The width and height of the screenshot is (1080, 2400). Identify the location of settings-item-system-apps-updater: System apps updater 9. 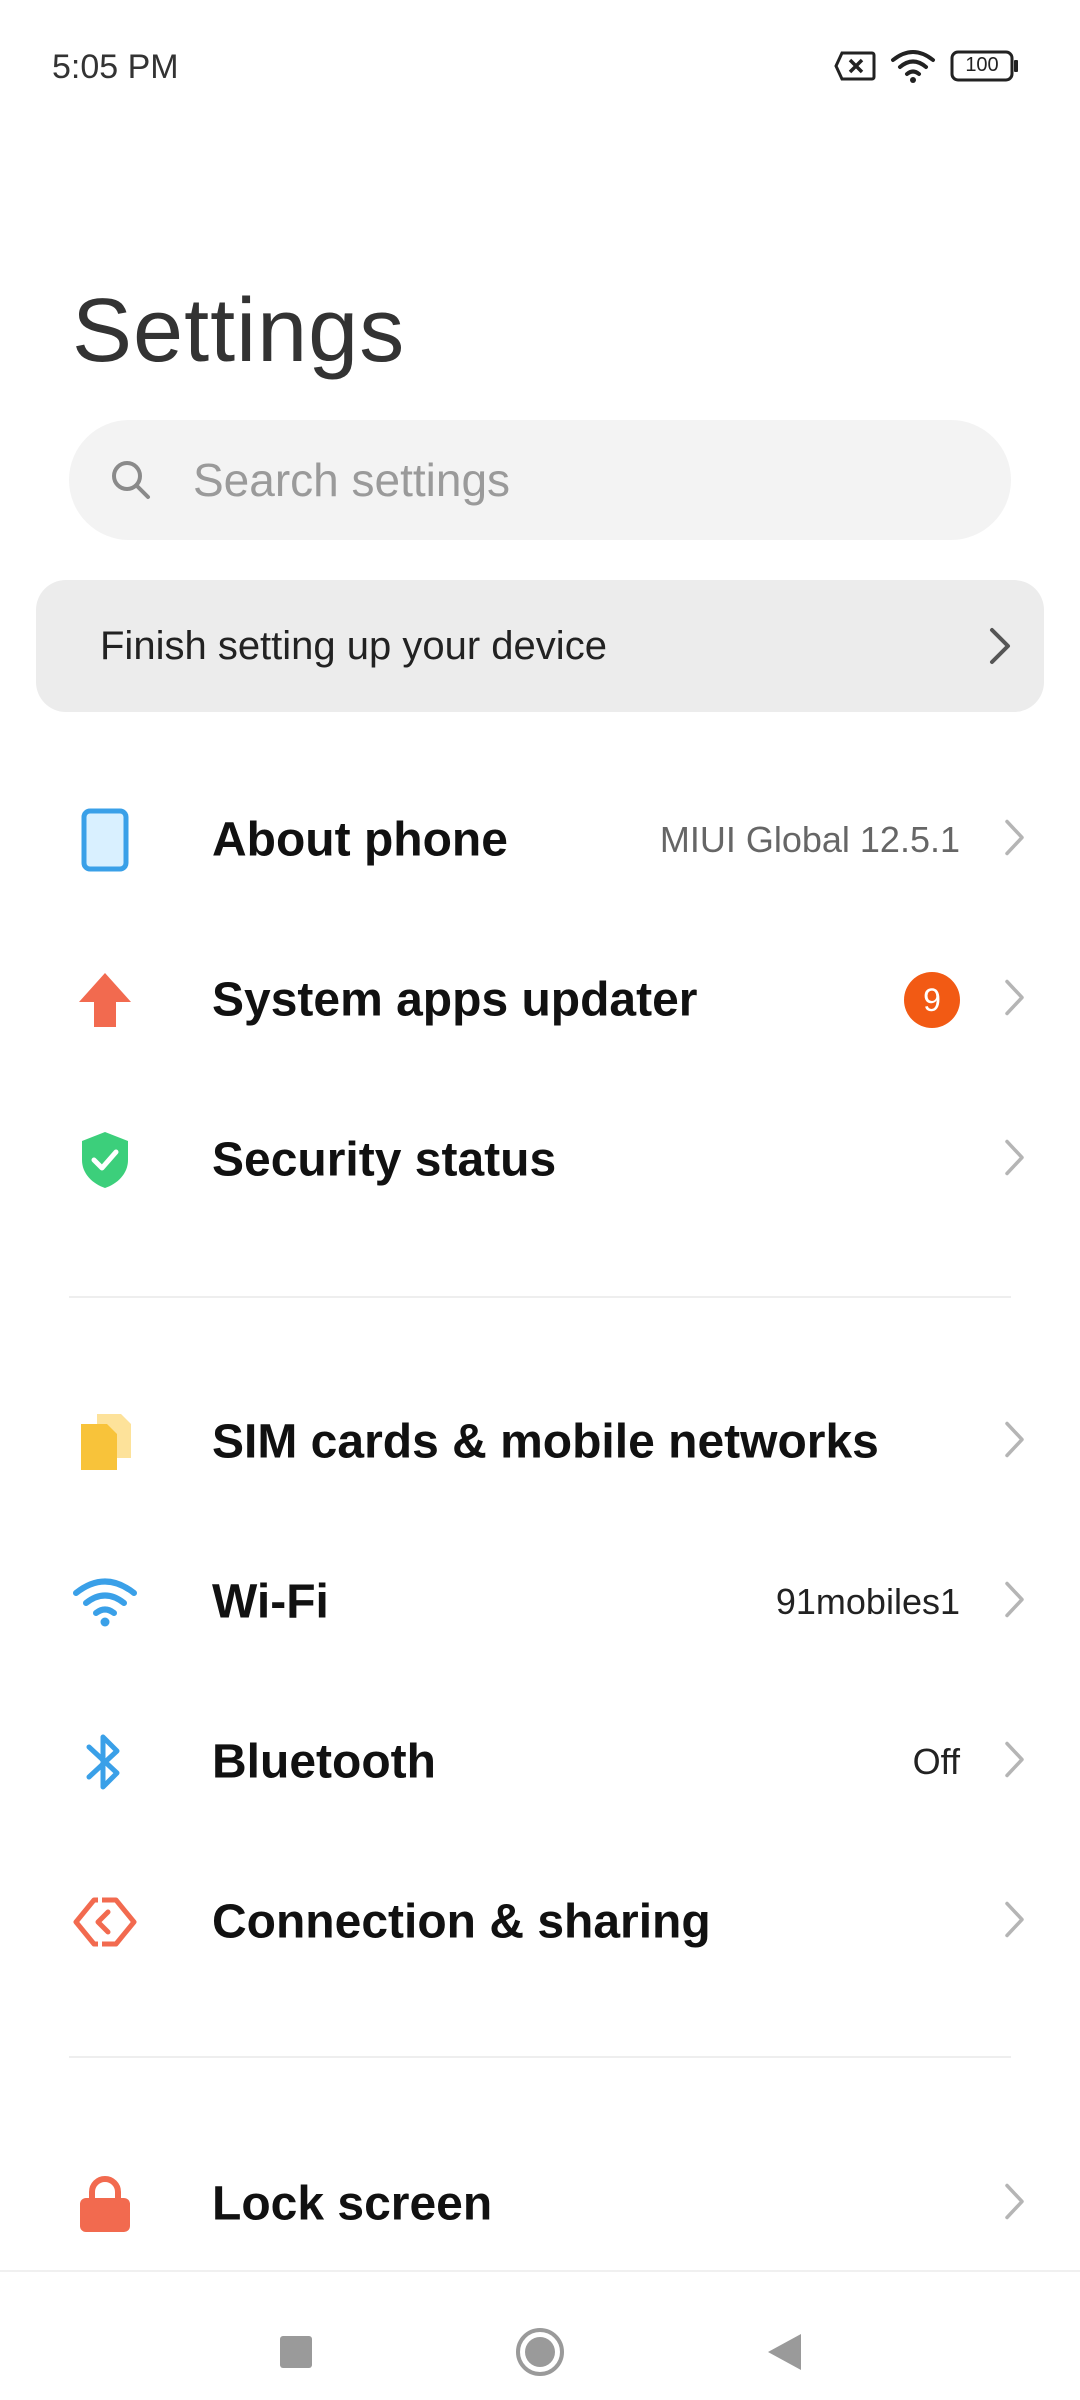
(540, 1000).